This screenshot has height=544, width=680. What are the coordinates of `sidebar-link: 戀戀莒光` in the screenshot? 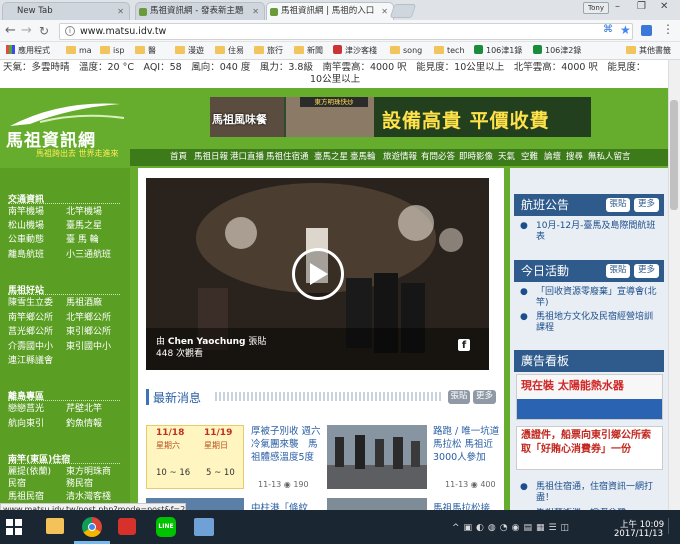 It's located at (26, 409).